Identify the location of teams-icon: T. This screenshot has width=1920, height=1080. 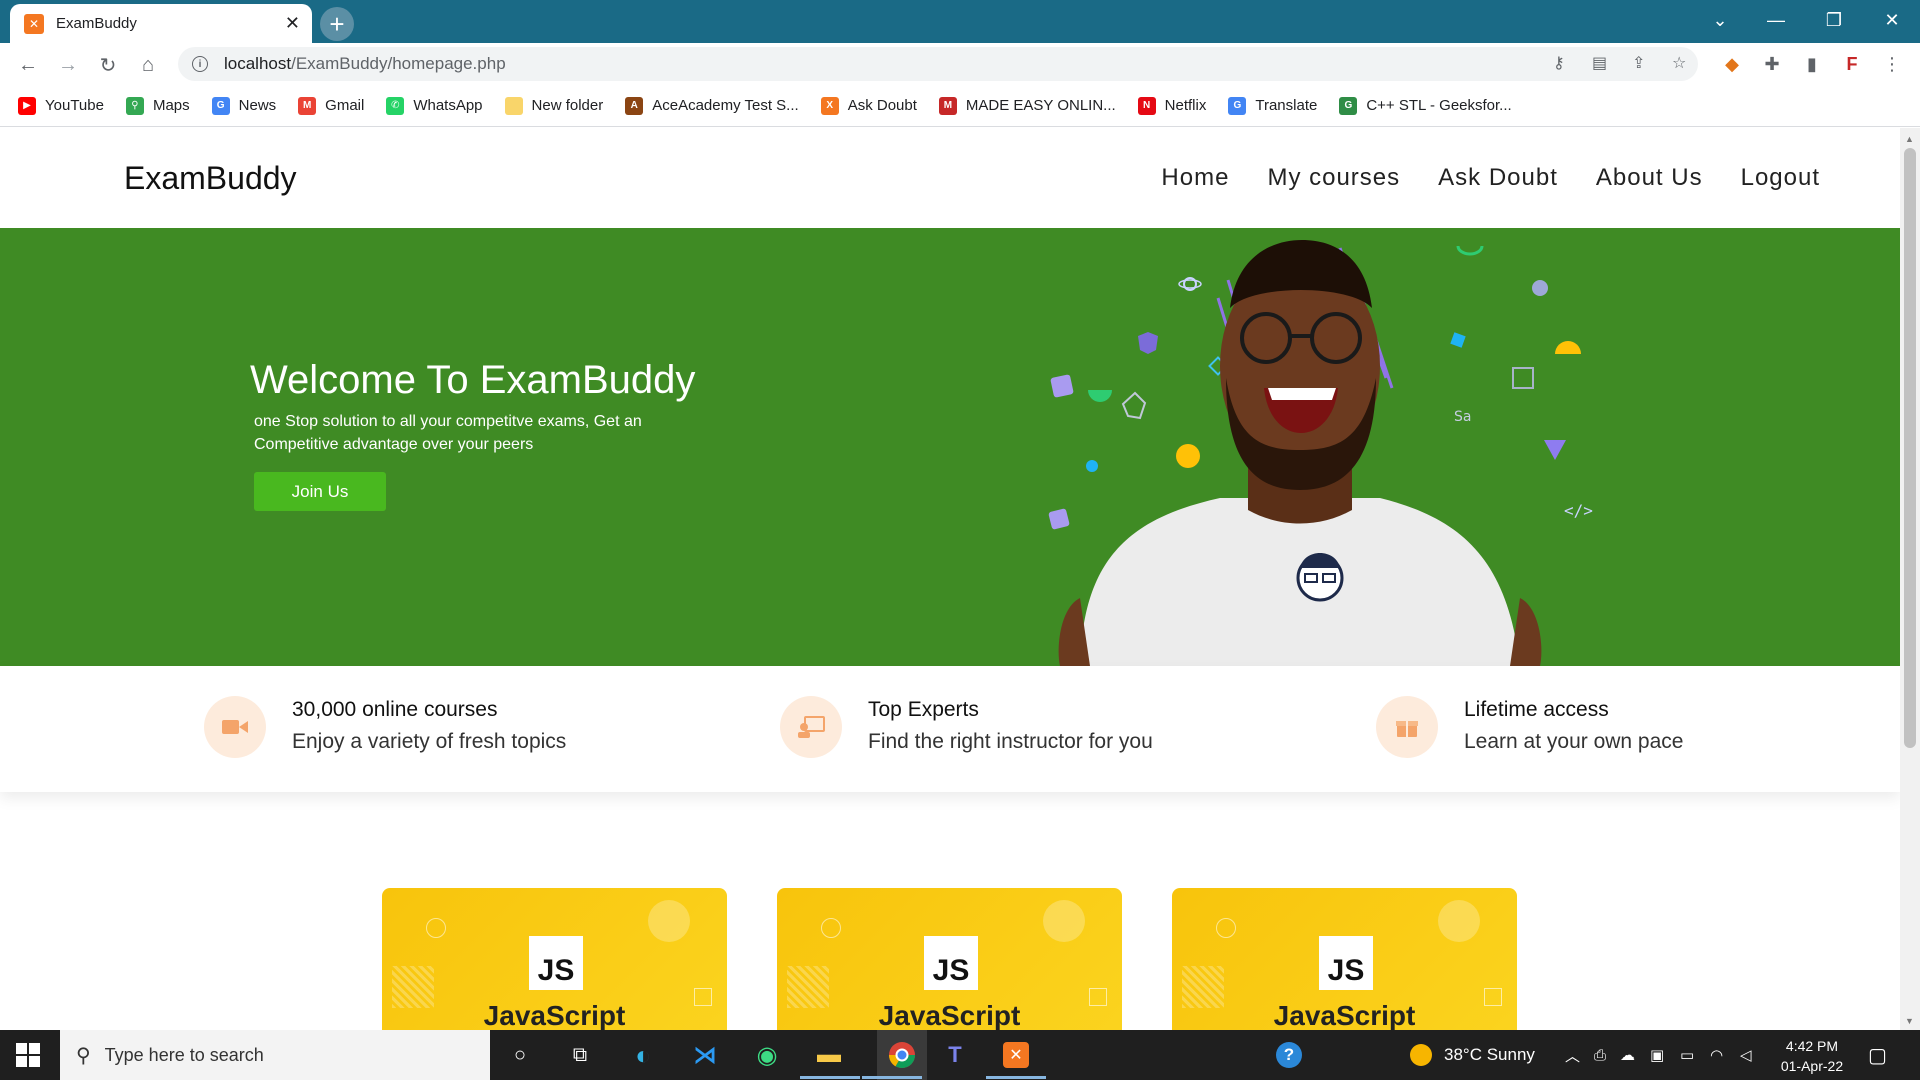
(955, 1055).